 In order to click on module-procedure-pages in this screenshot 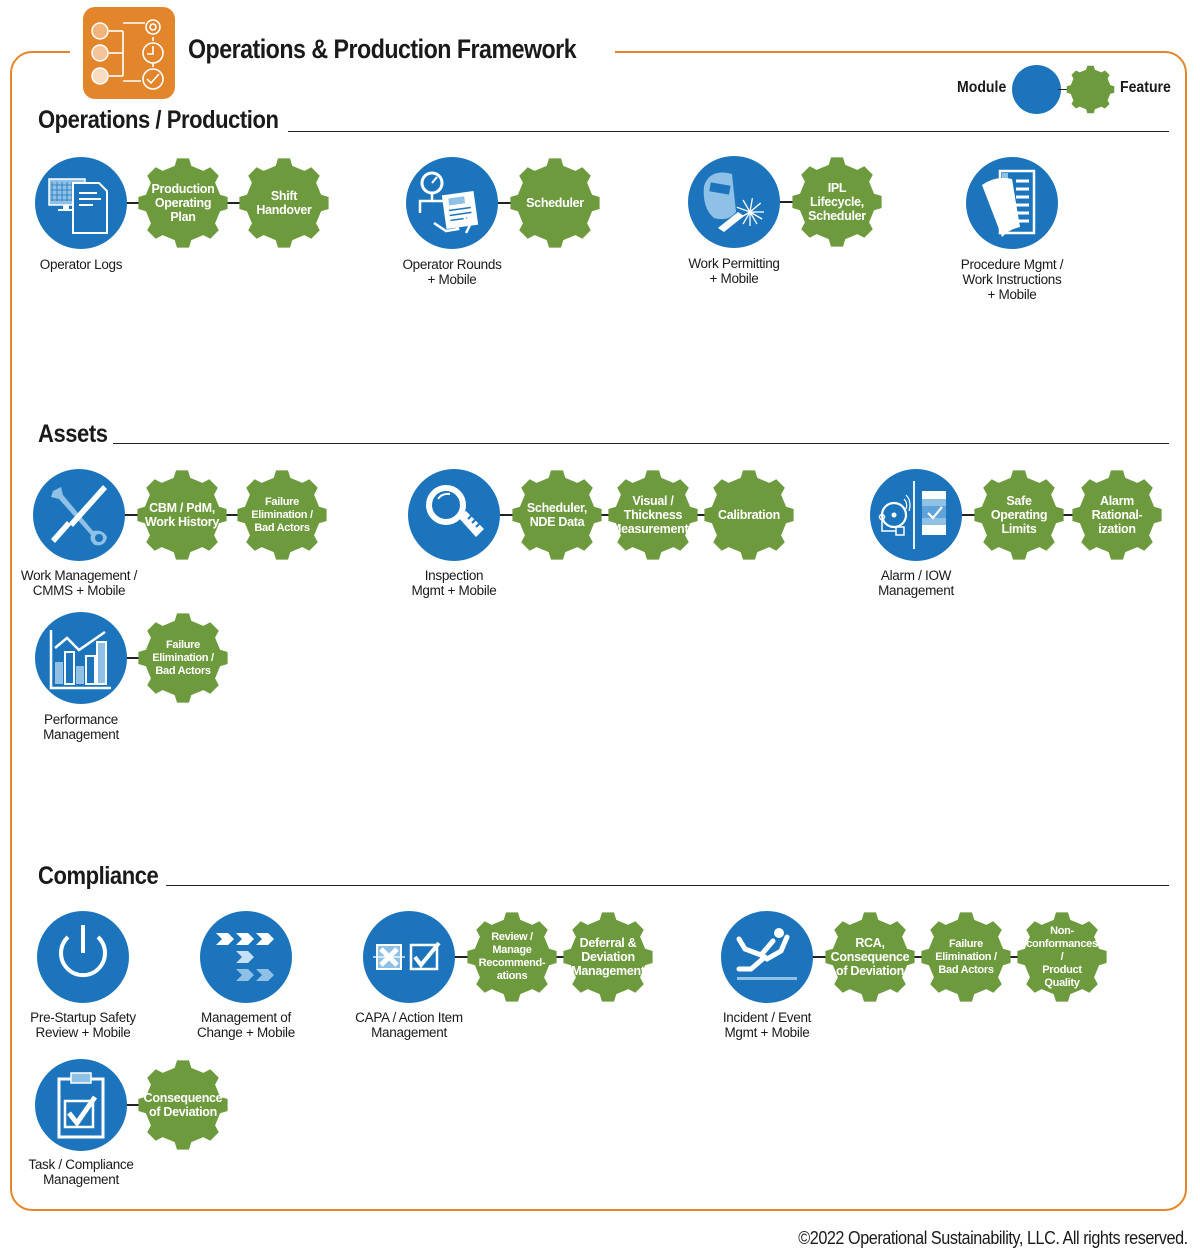, I will do `click(1012, 203)`.